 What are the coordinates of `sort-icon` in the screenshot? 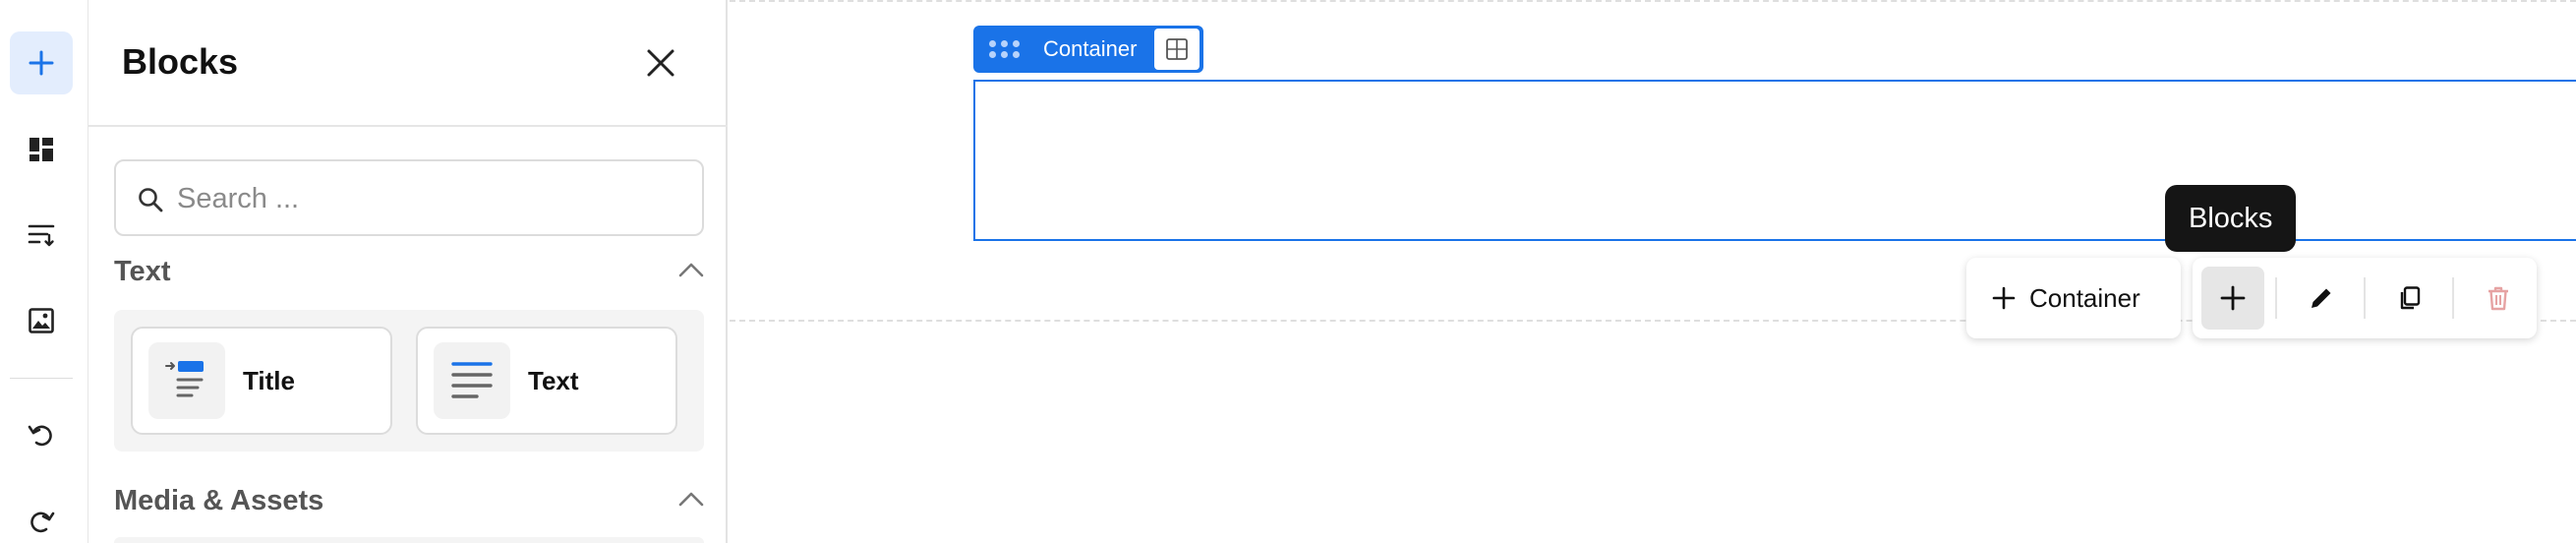 It's located at (41, 236).